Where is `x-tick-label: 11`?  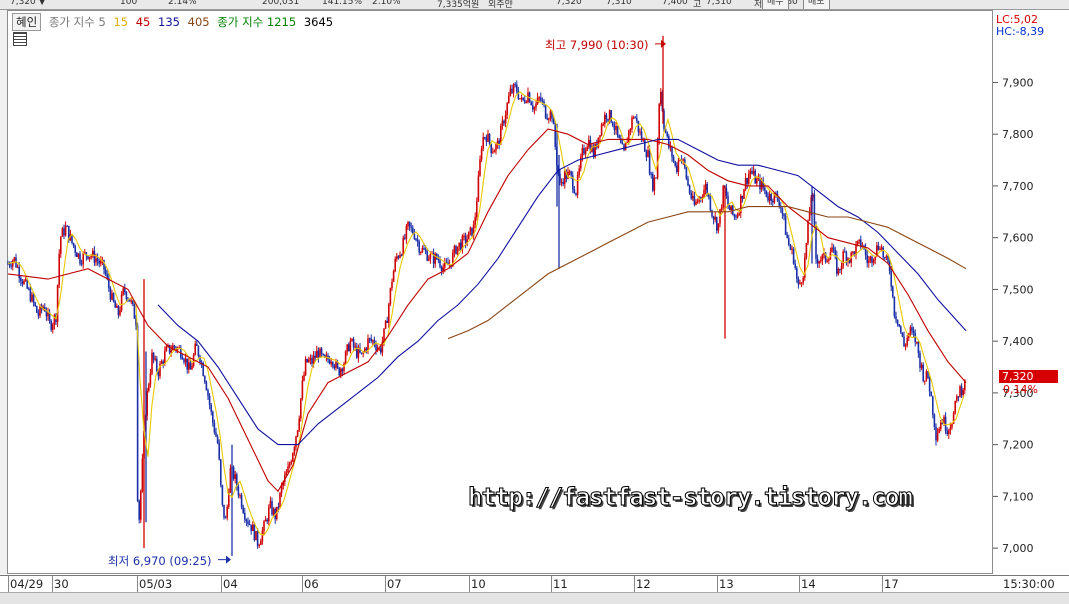 x-tick-label: 11 is located at coordinates (560, 584).